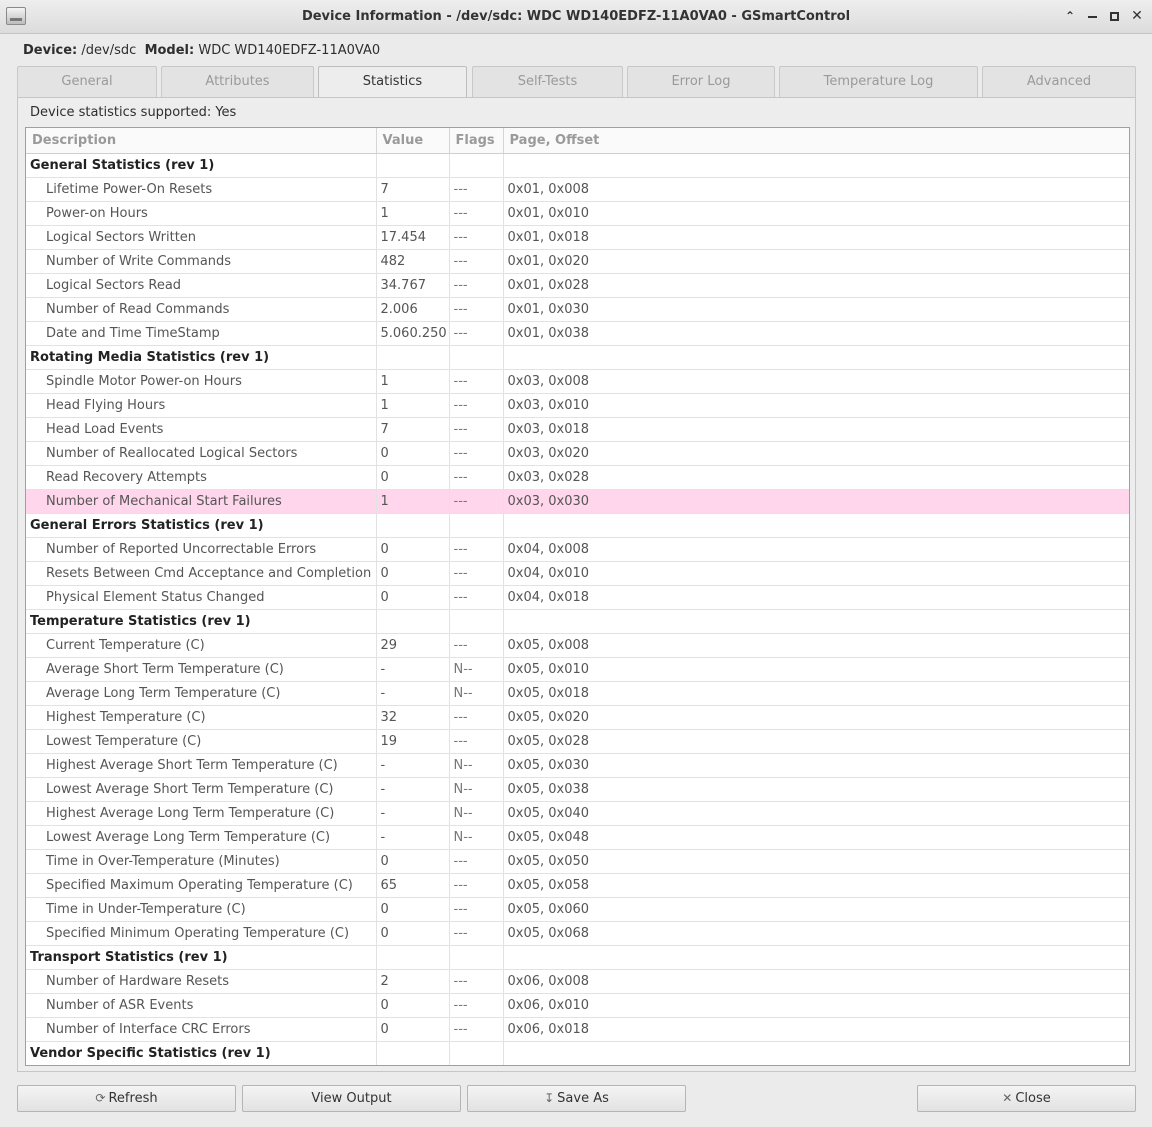 The height and width of the screenshot is (1127, 1152). I want to click on cell-page-offset: 0x04, 0x008, so click(816, 549).